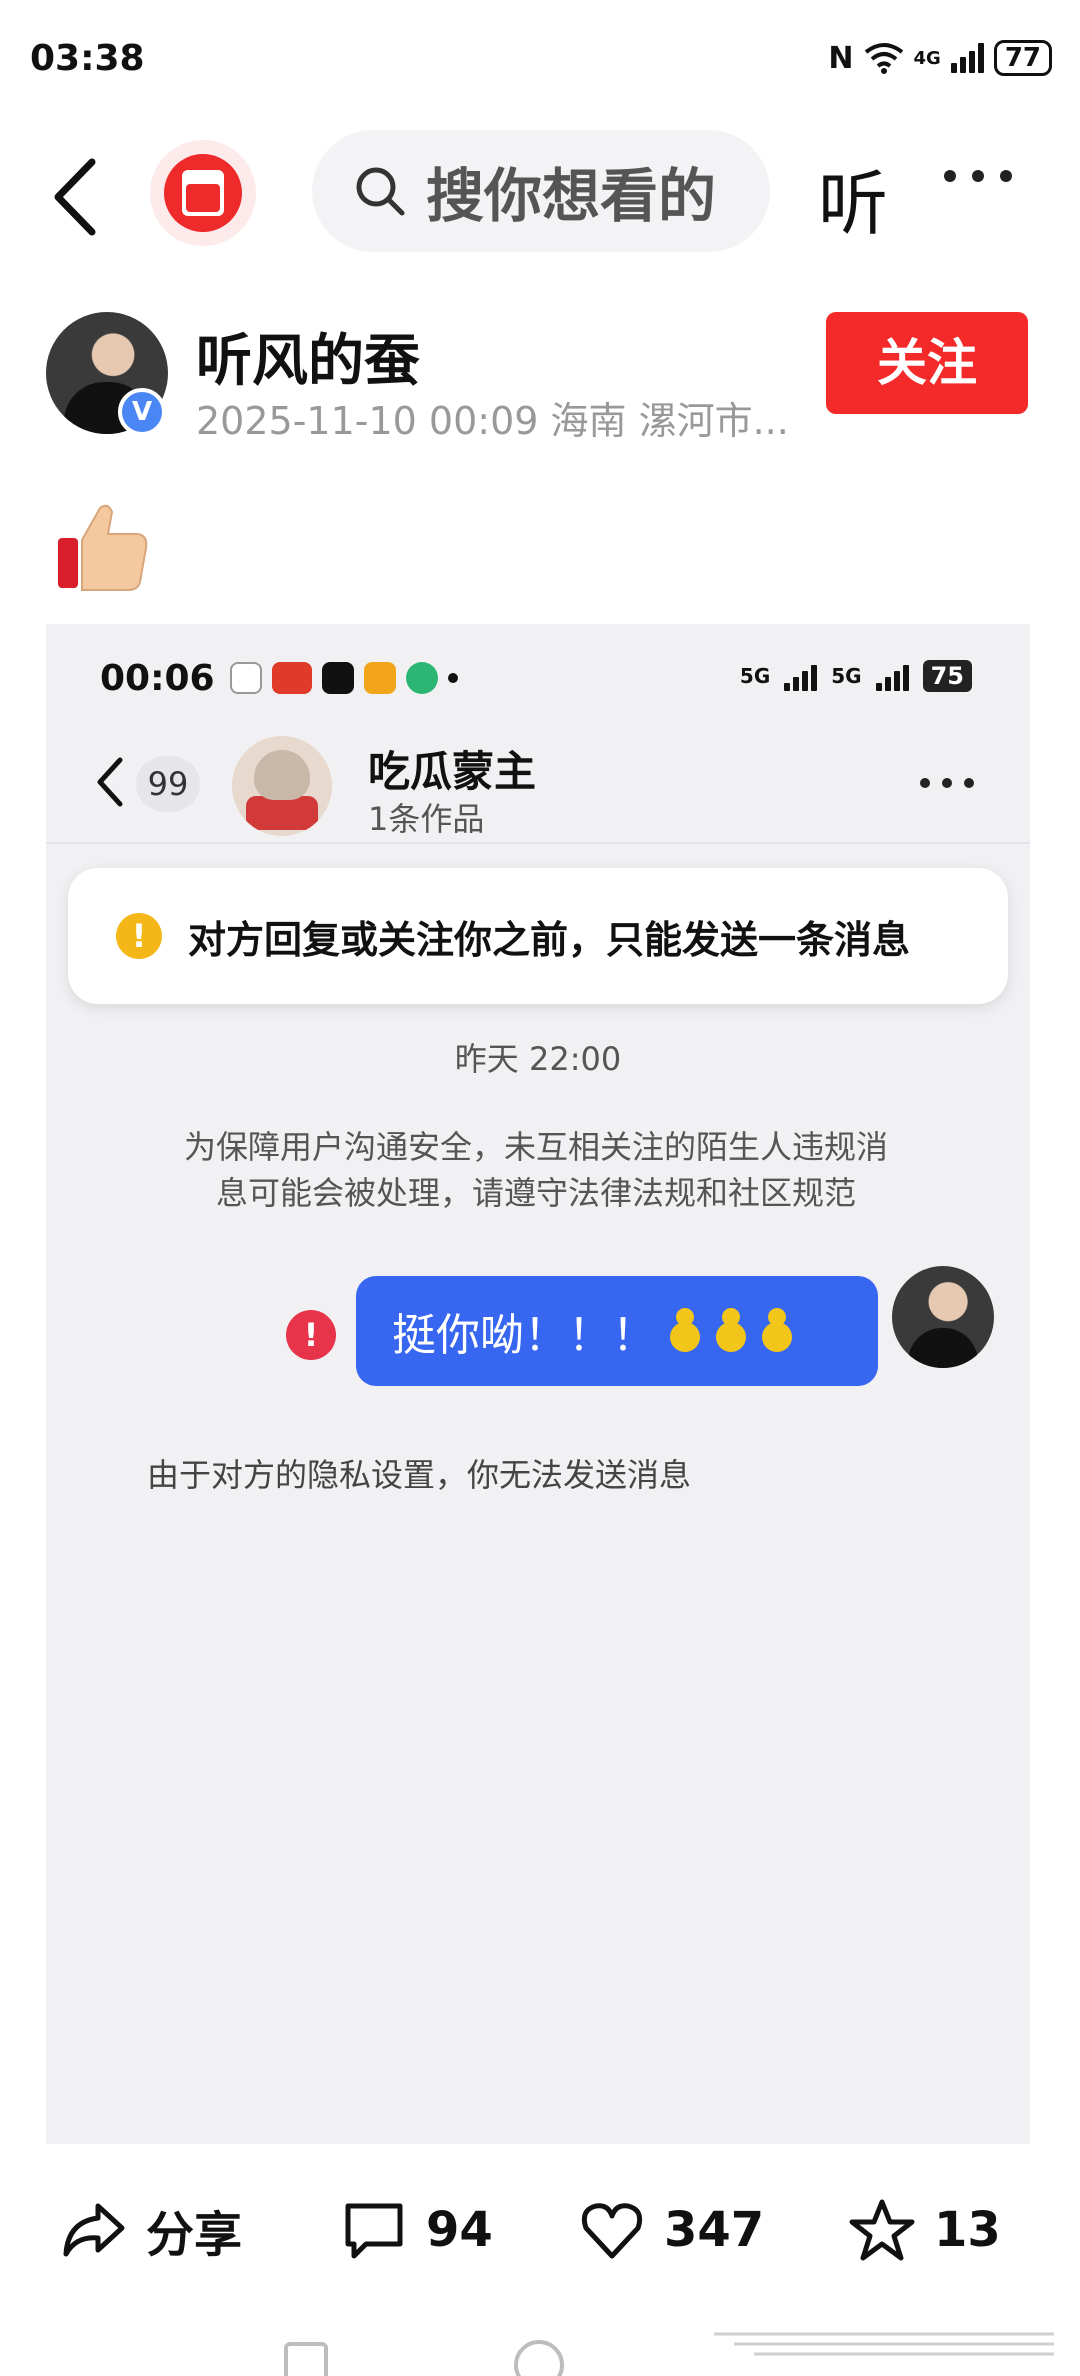  Describe the element at coordinates (571, 196) in the screenshot. I see `search-placeholder: 搜你想看的` at that location.